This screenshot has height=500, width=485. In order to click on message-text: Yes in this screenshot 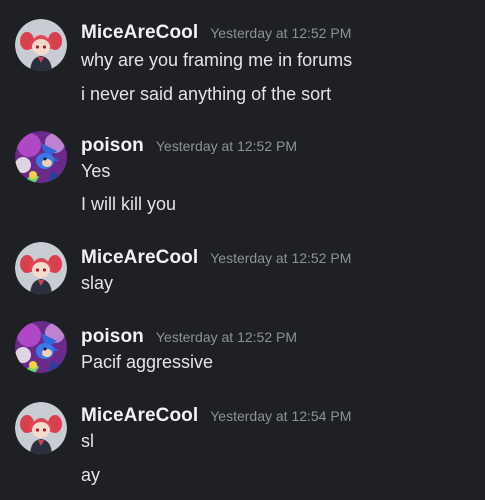, I will do `click(96, 171)`.